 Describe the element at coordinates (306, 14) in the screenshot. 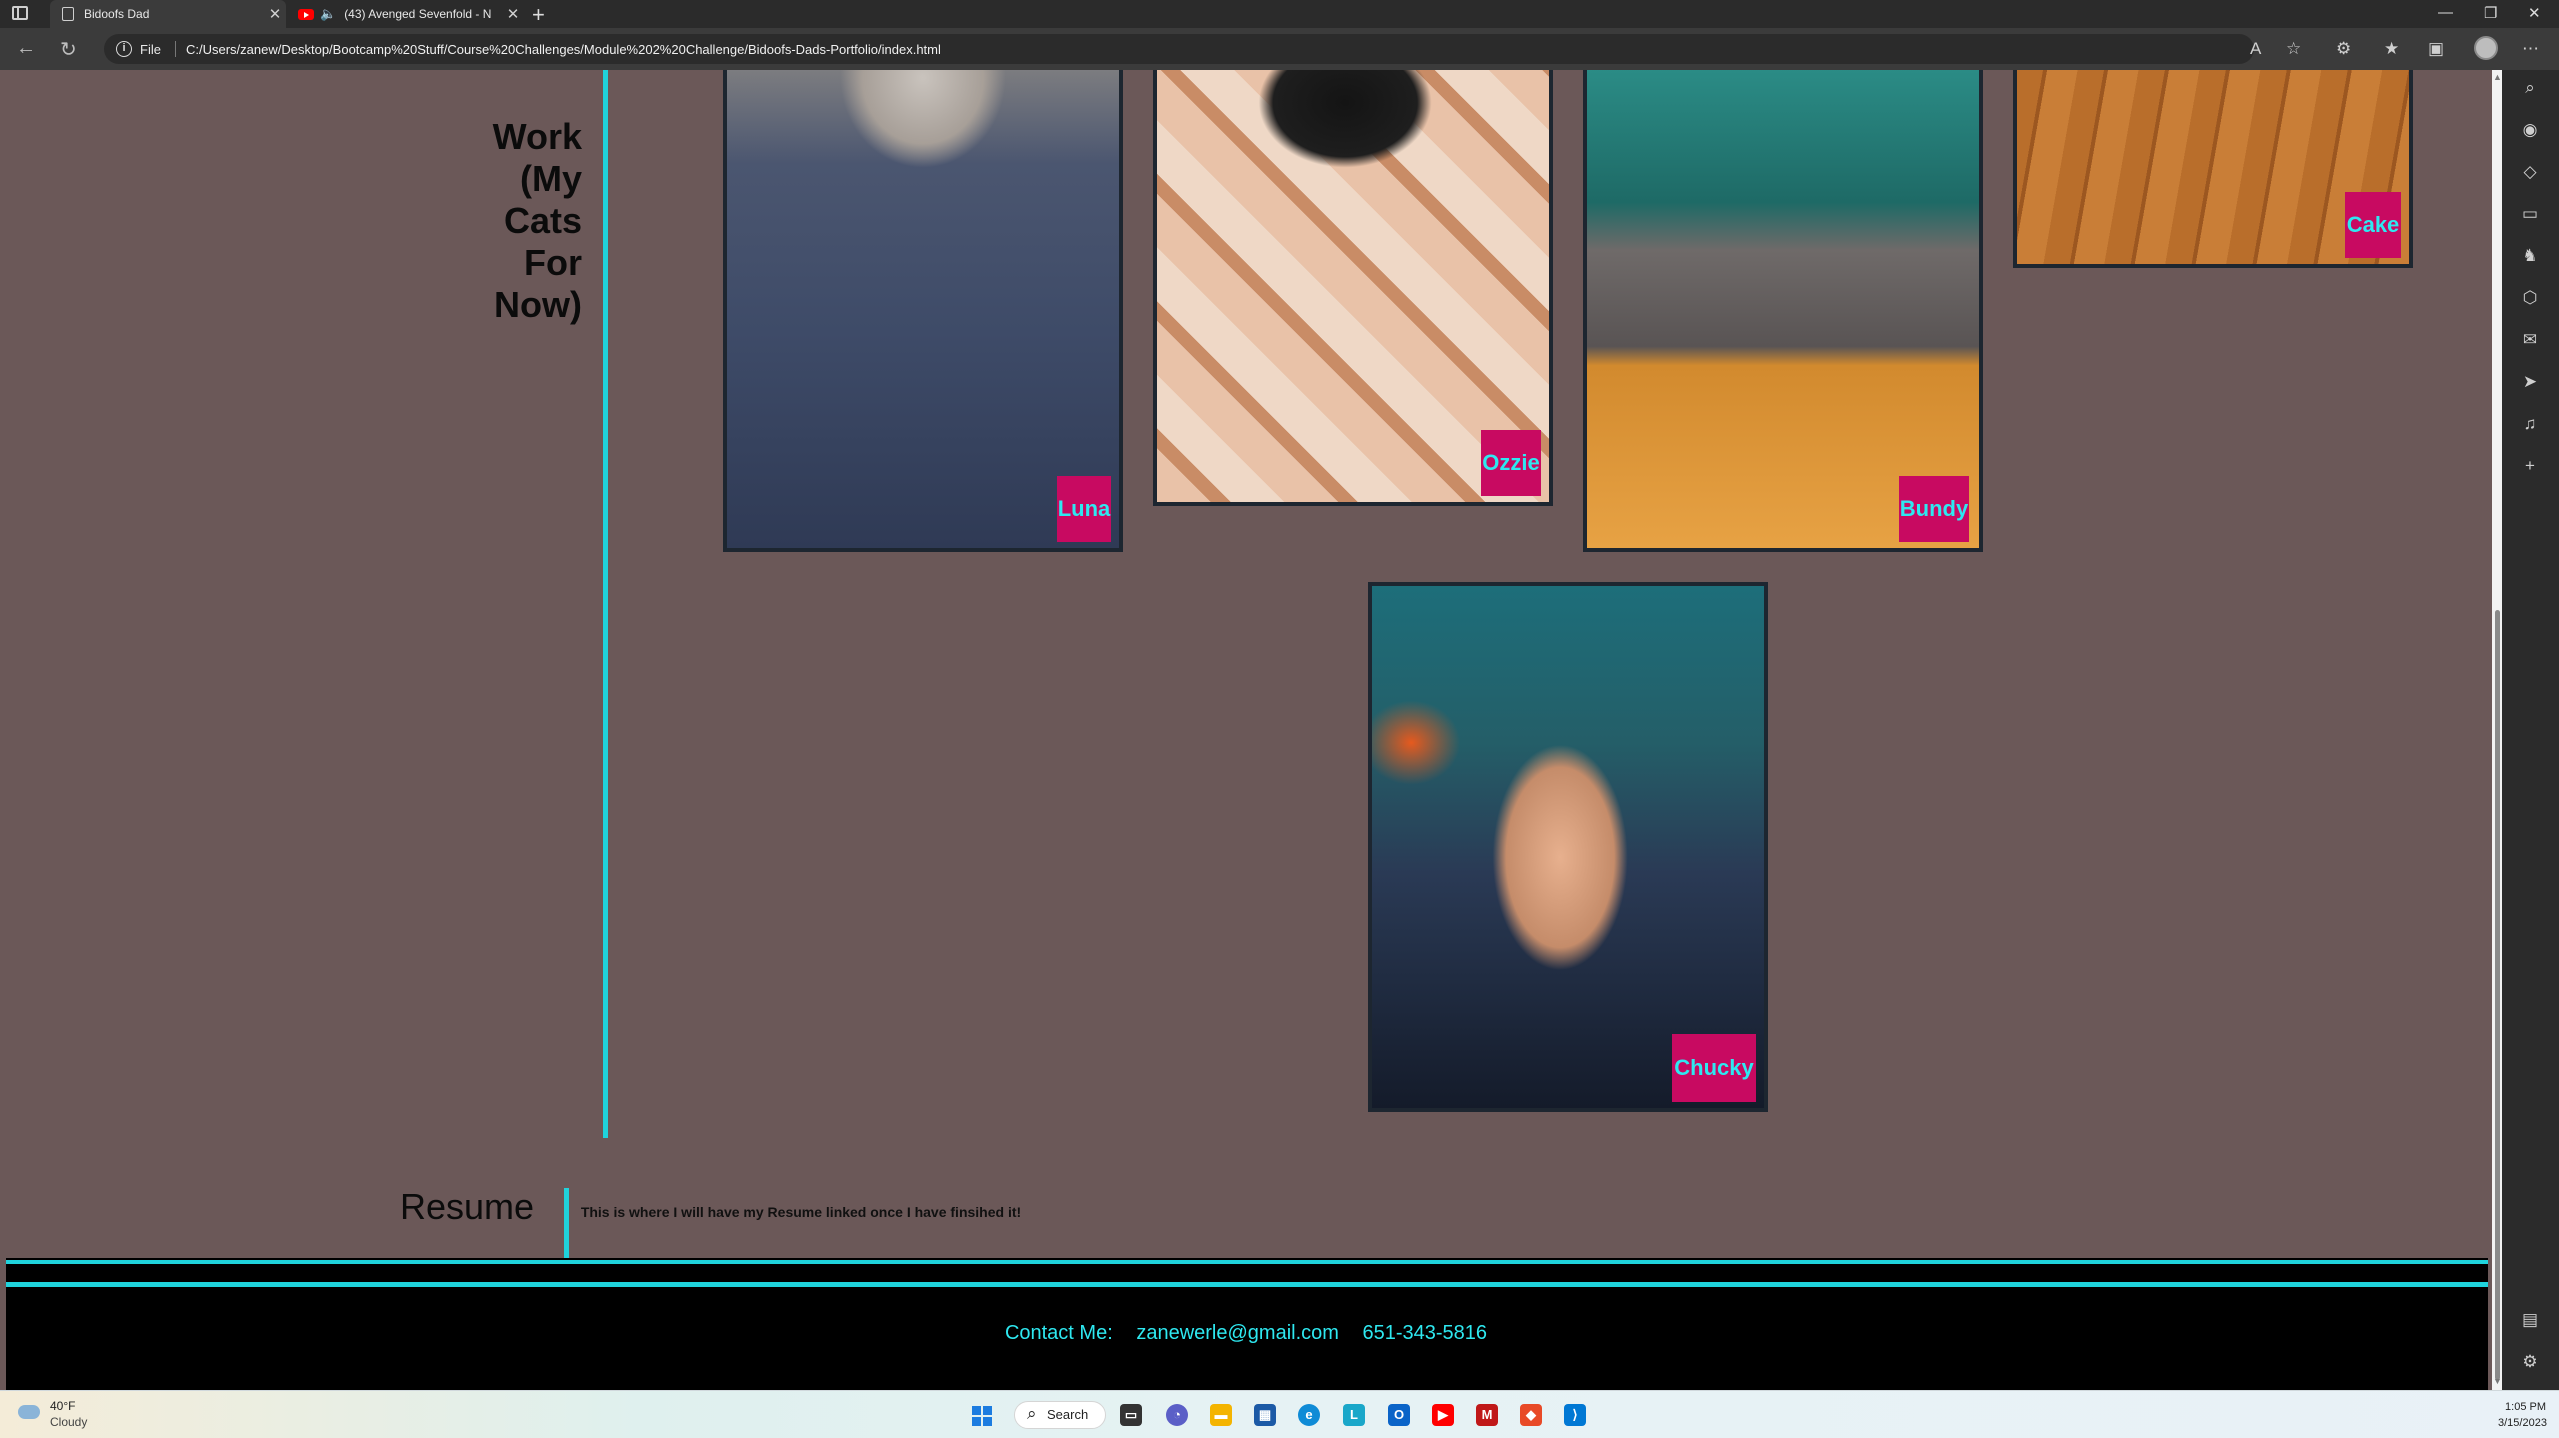

I see `youtube-favicon-icon` at that location.